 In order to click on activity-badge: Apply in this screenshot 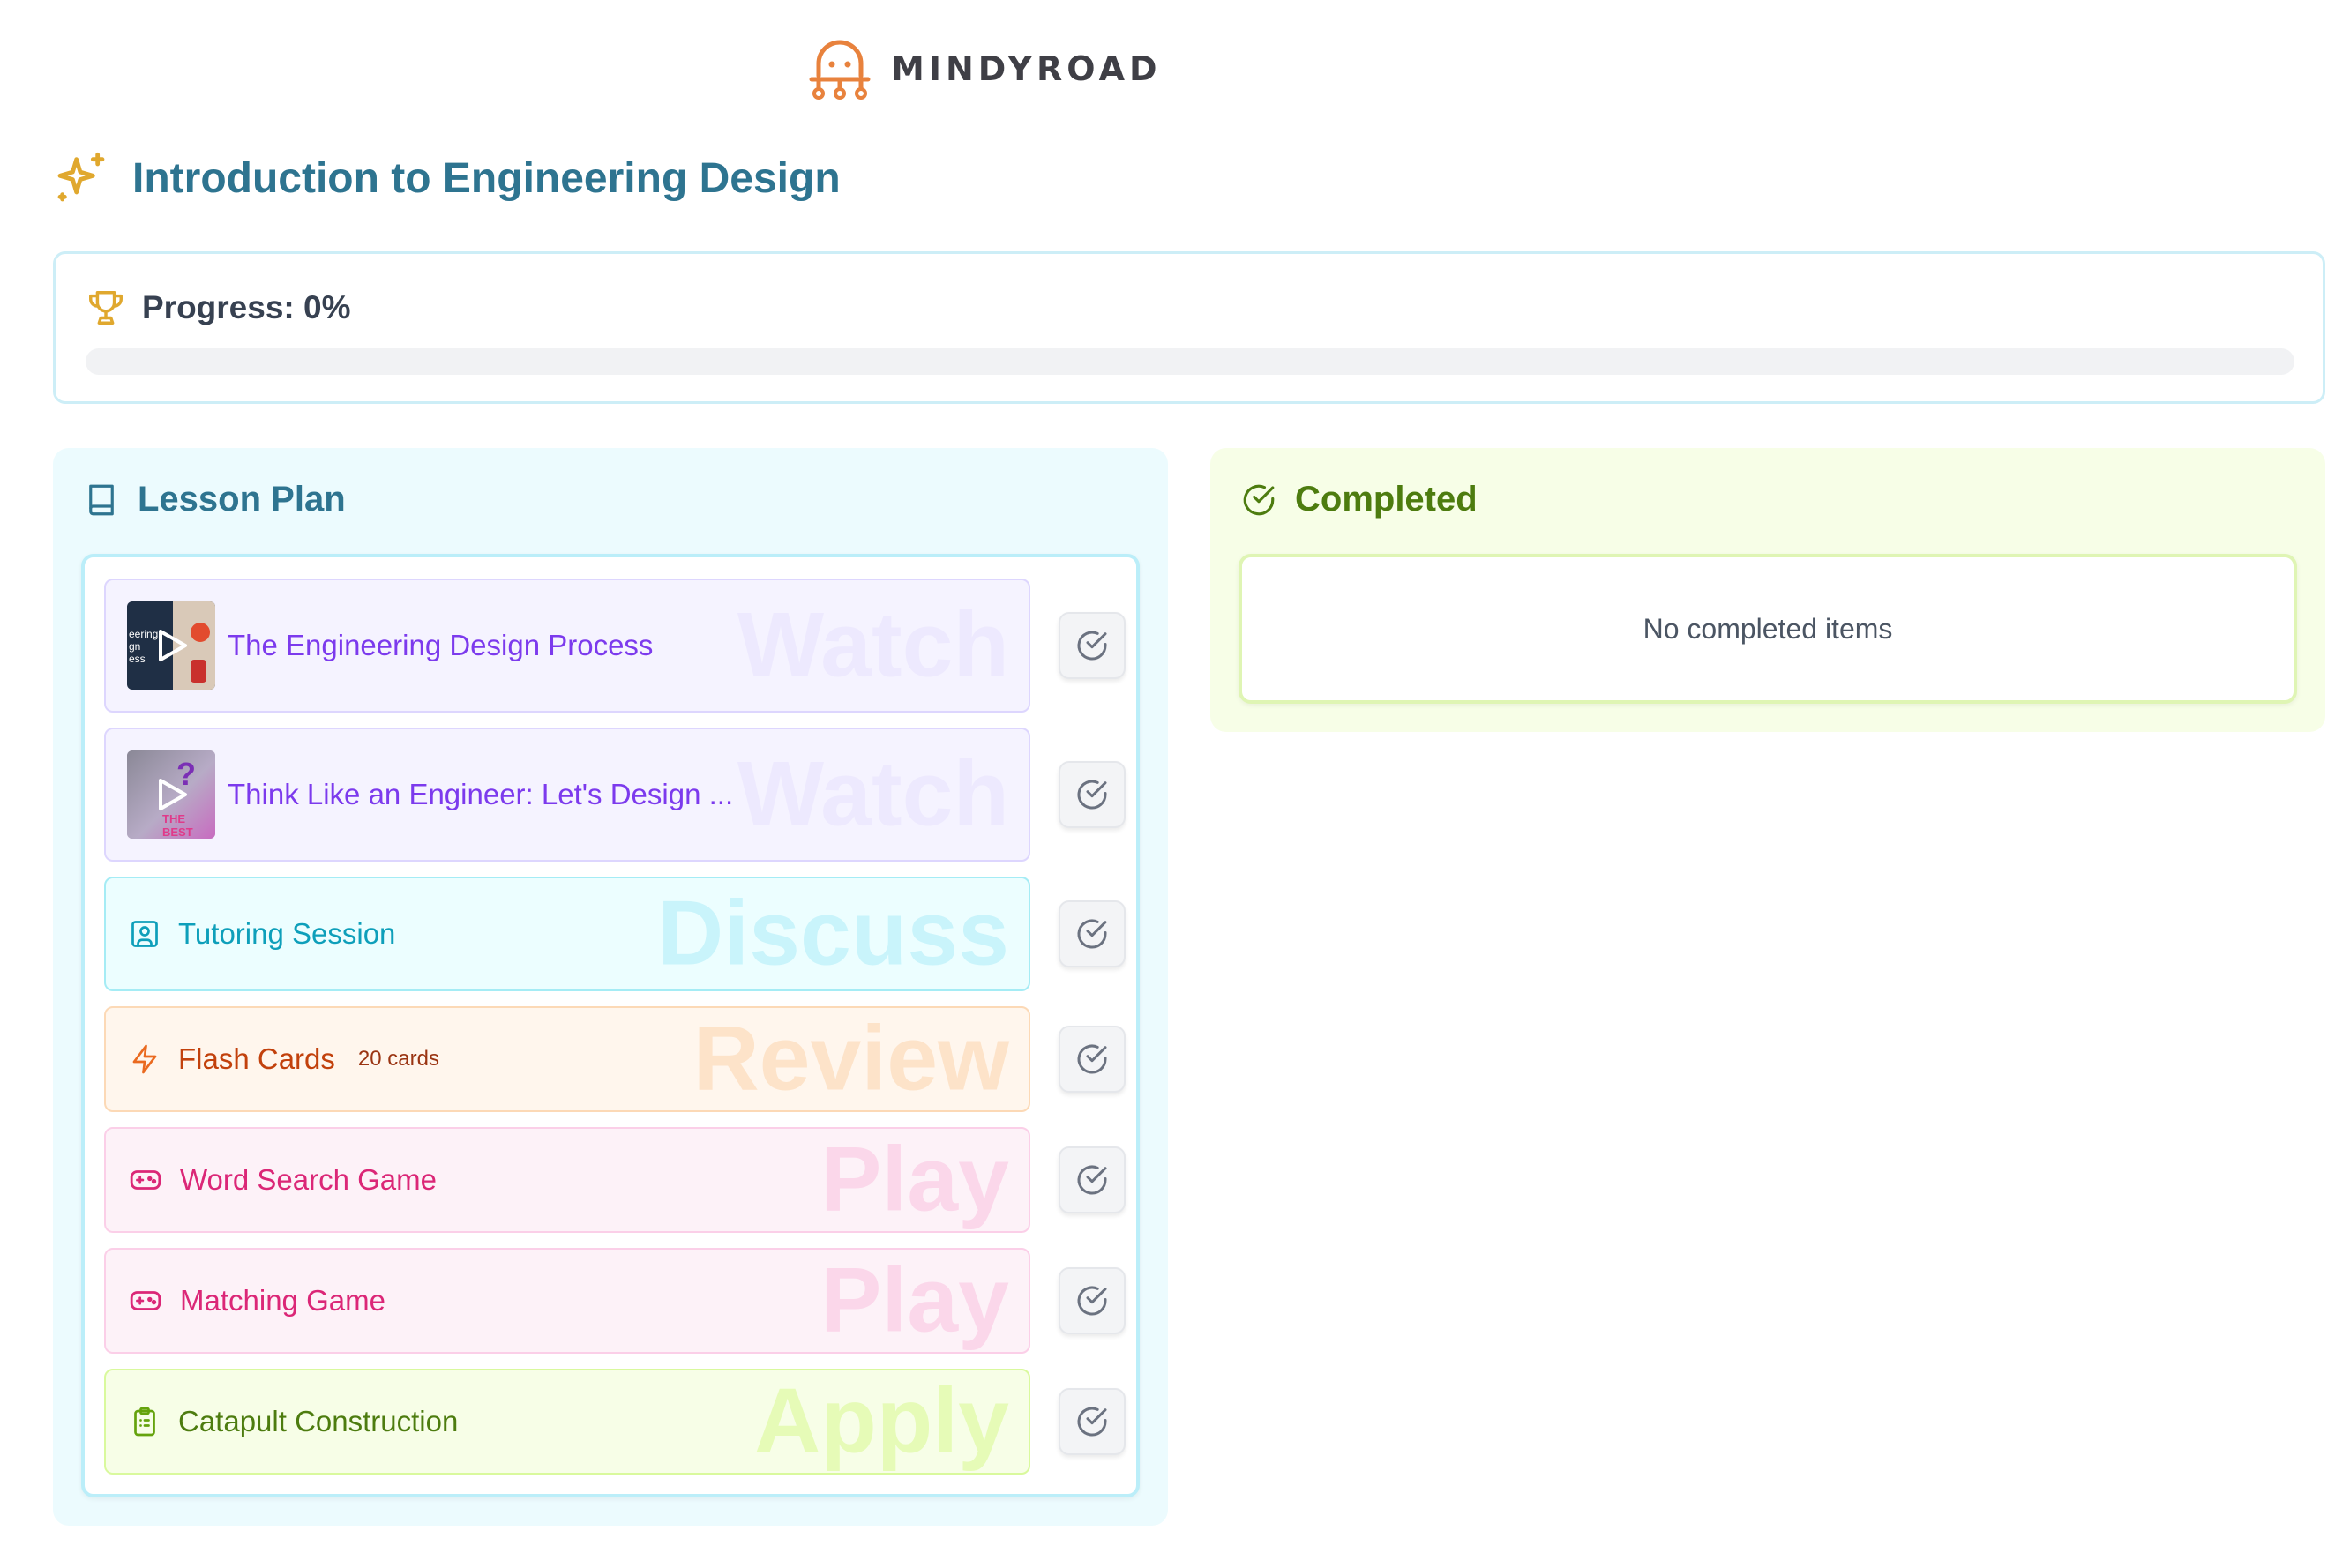, I will do `click(881, 1421)`.